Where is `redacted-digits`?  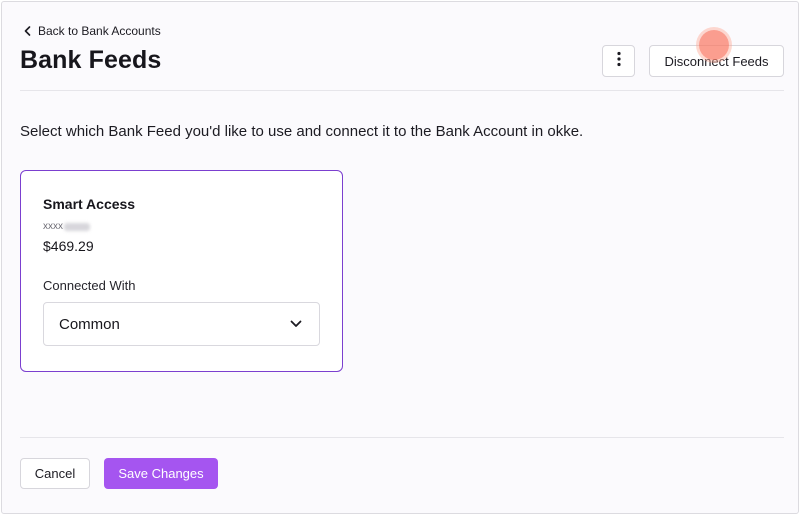
redacted-digits is located at coordinates (77, 226).